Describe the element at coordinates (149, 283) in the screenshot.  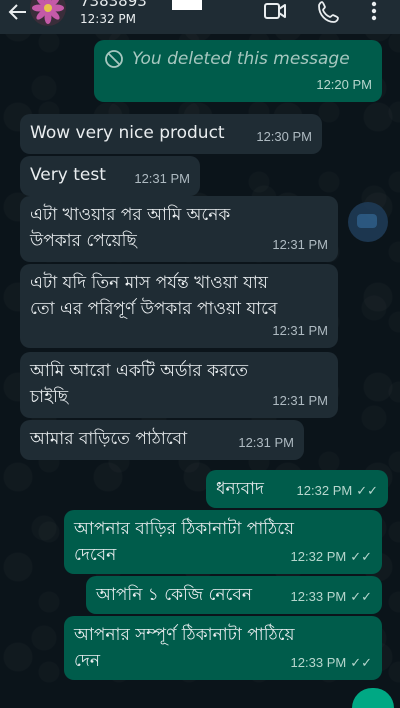
I see `message-line: এটা যদি তিন মাস পর্যন্ত খাওয়া যায়` at that location.